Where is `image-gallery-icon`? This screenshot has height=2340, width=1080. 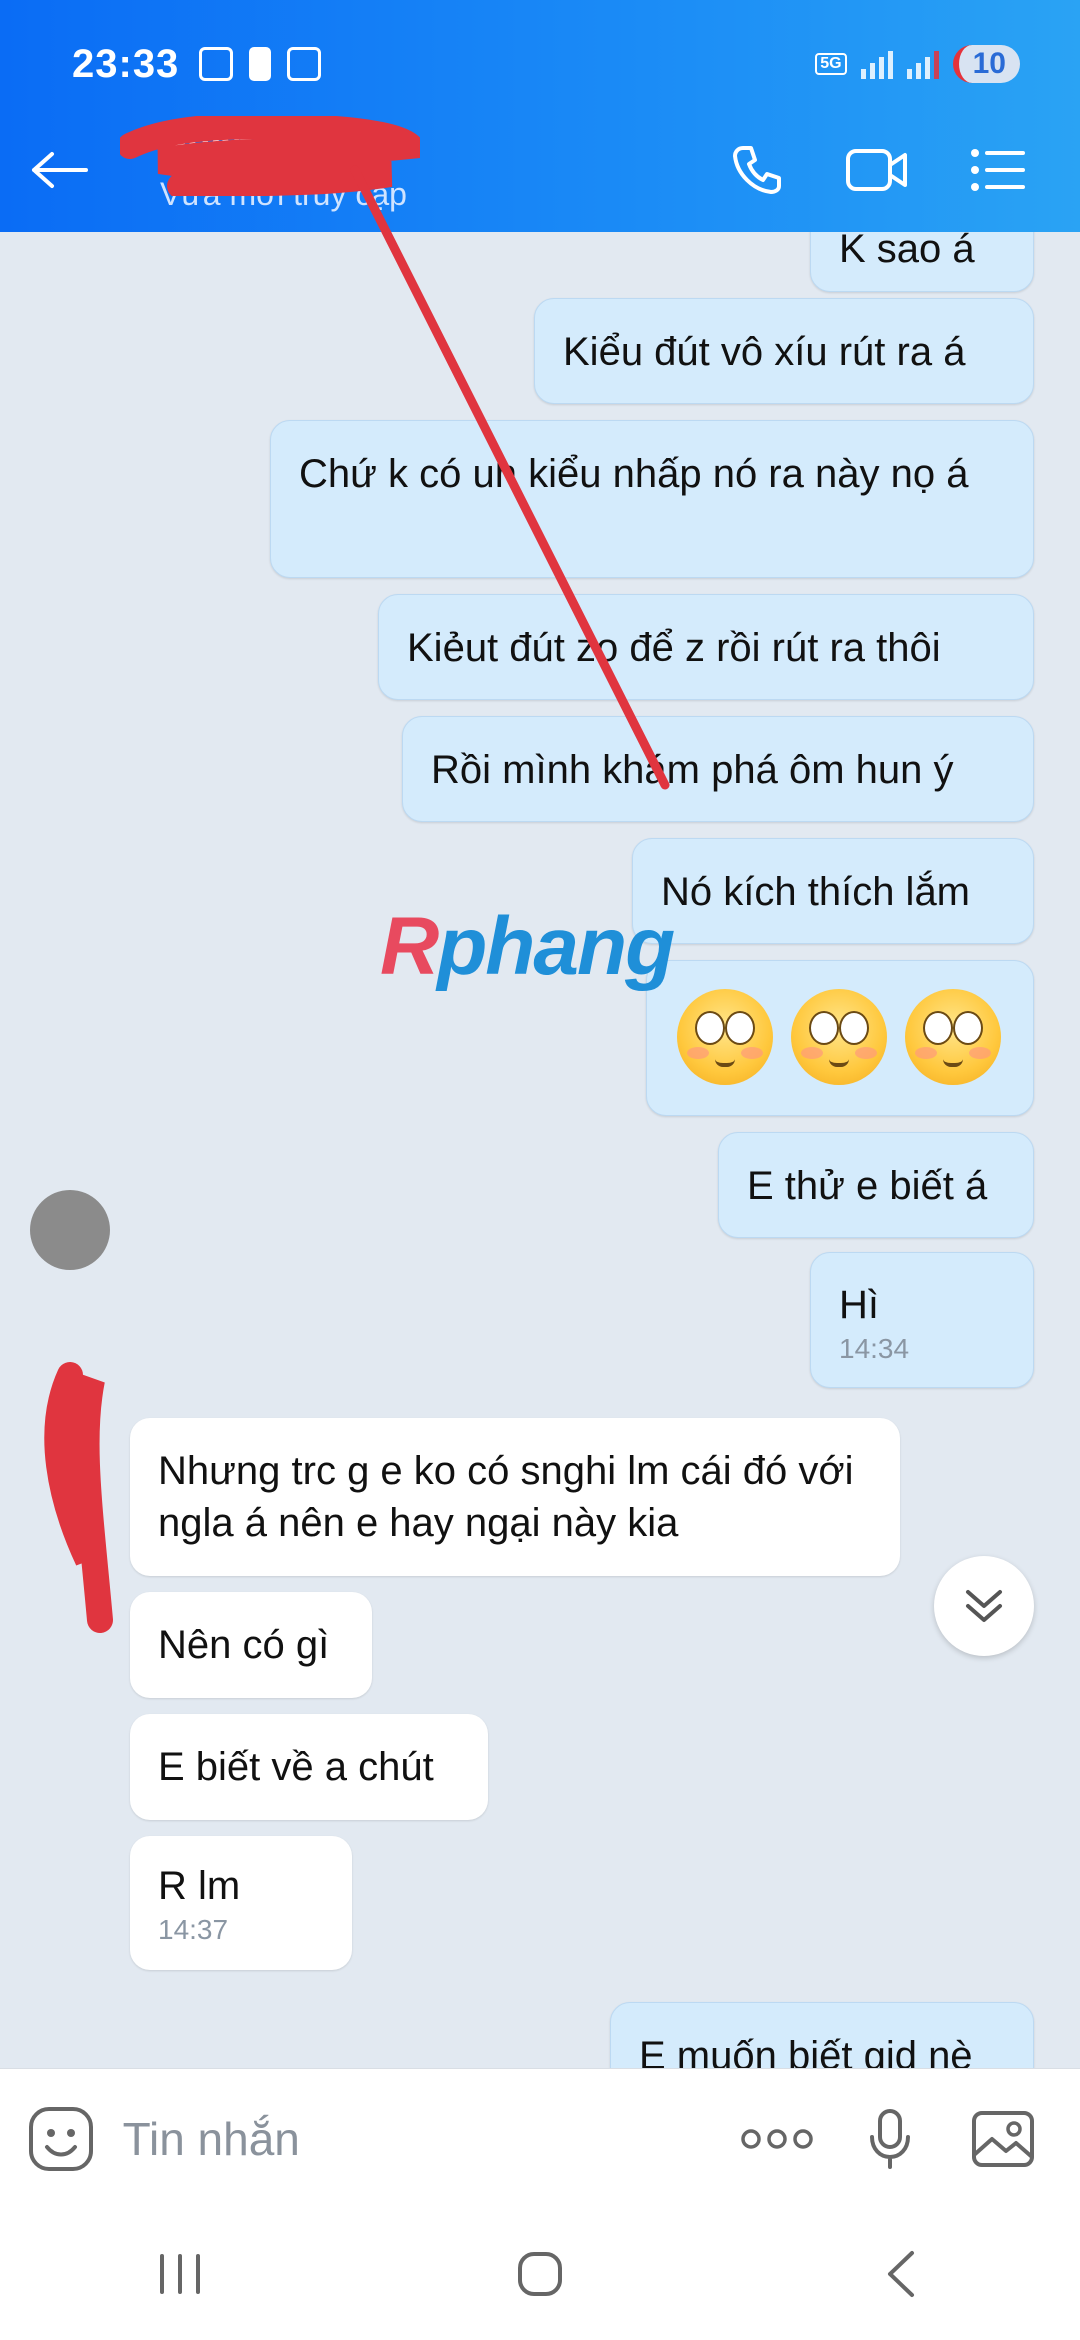
image-gallery-icon is located at coordinates (1003, 2138).